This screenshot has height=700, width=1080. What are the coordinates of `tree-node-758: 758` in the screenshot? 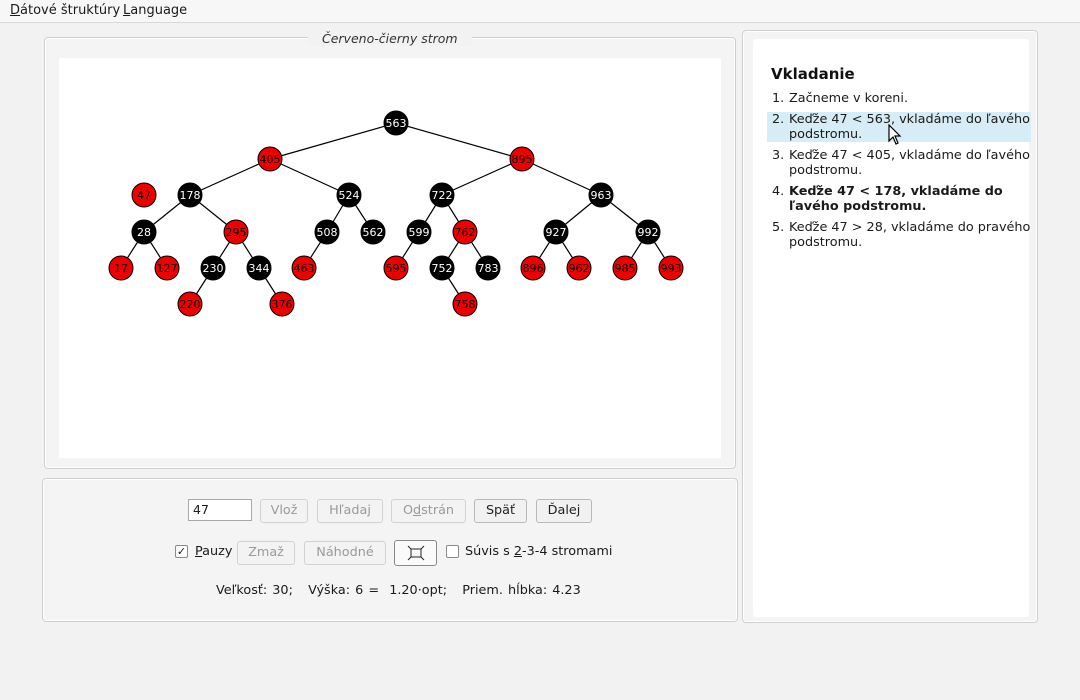 It's located at (465, 304).